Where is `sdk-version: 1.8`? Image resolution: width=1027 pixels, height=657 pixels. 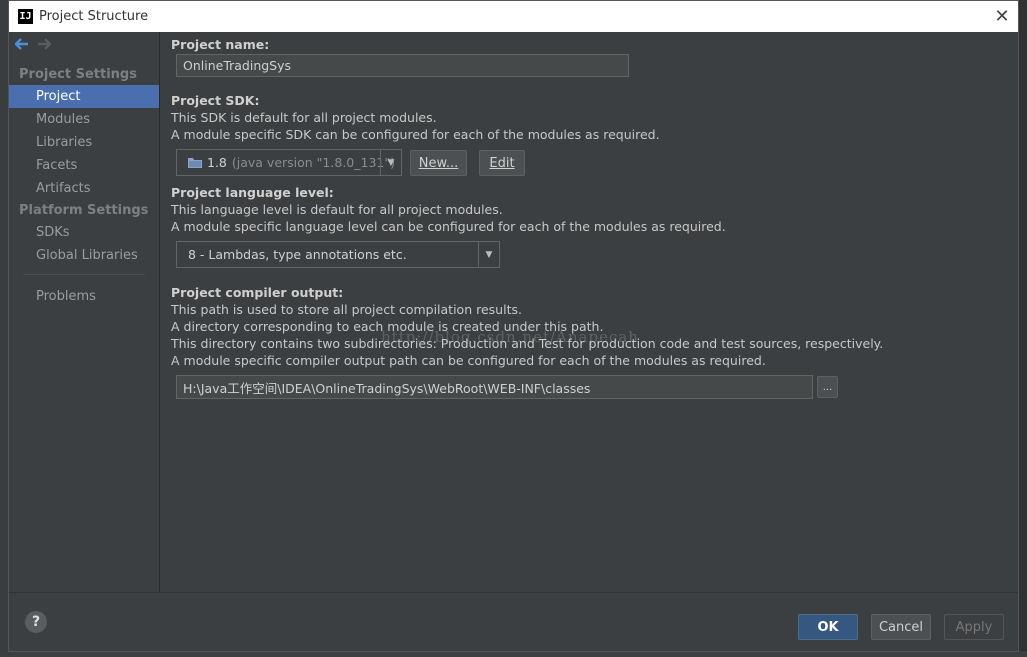 sdk-version: 1.8 is located at coordinates (217, 162).